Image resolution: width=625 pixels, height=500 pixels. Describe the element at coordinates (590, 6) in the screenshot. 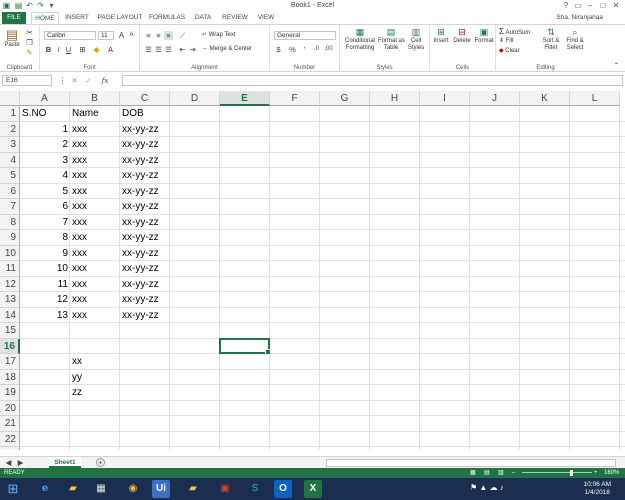

I see `minimize-icon: –` at that location.